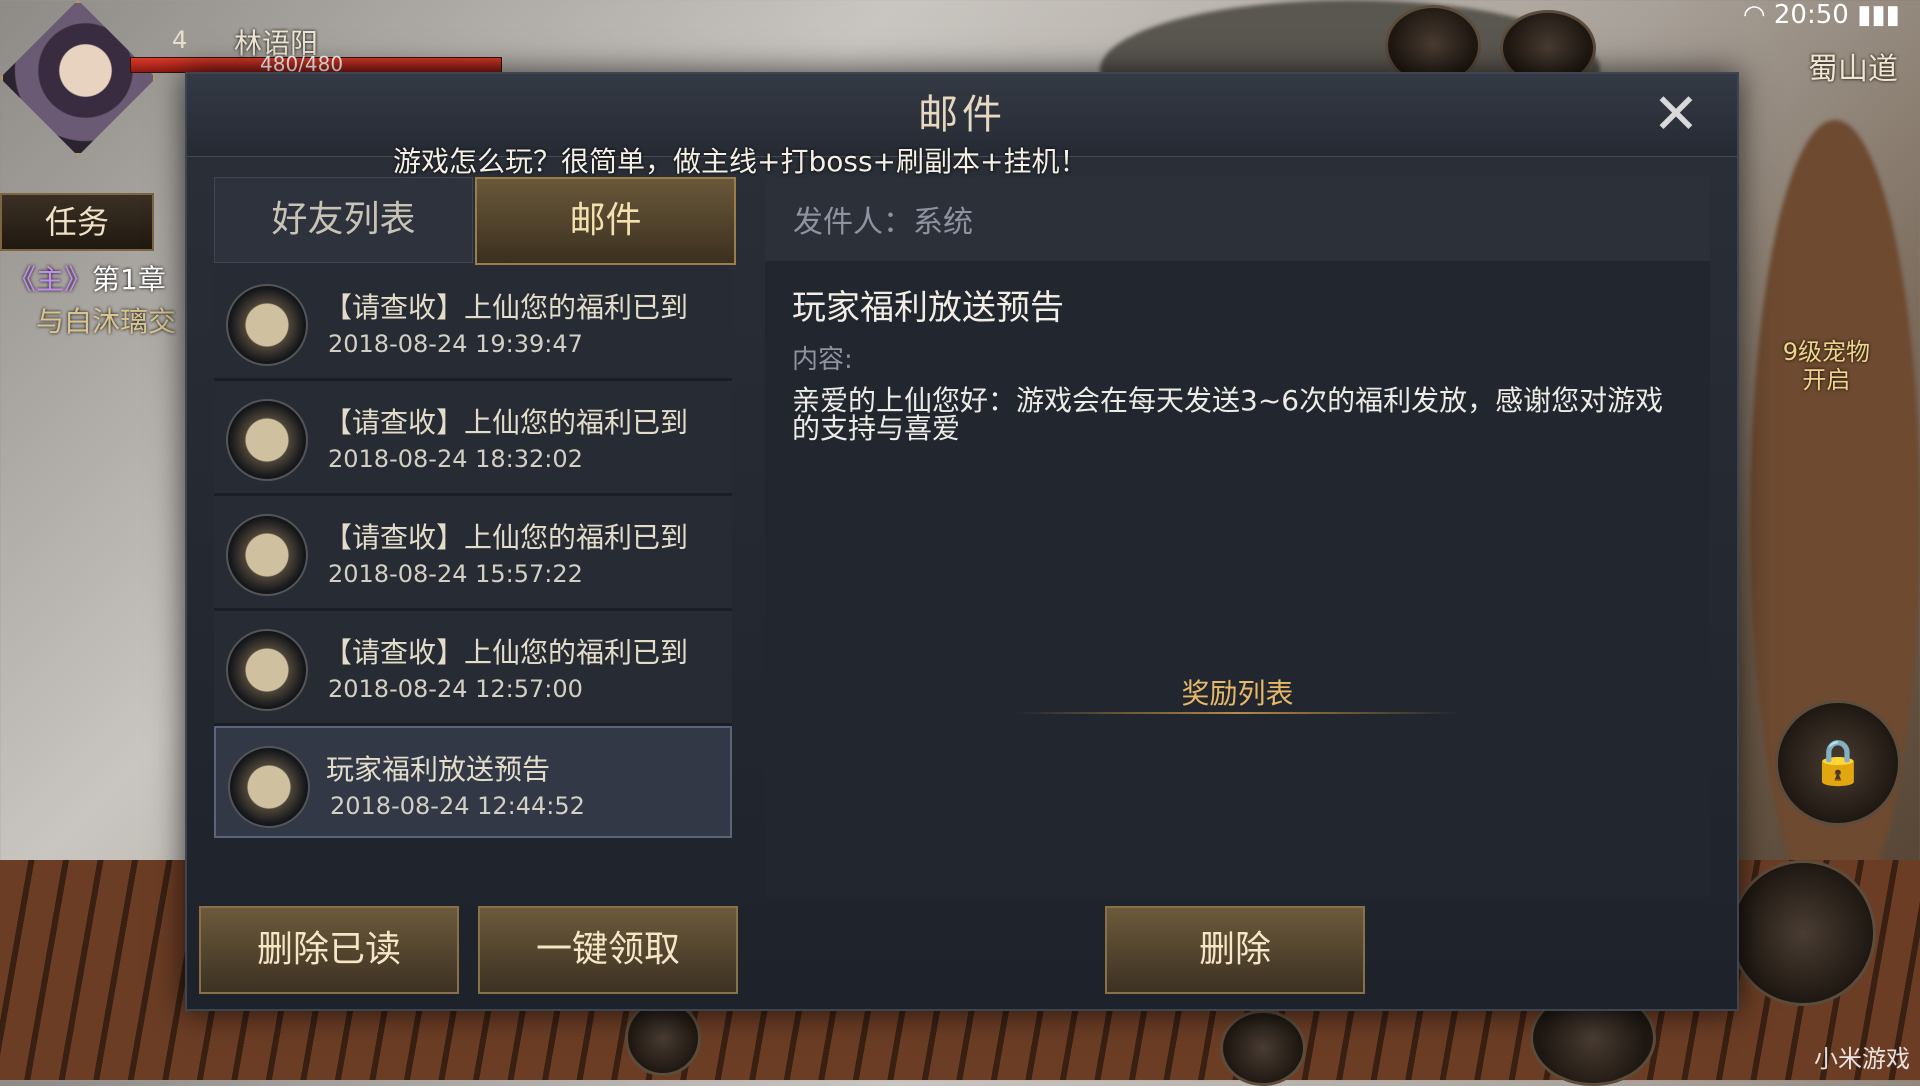  What do you see at coordinates (1838, 763) in the screenshot?
I see `lock-icon: 🔒` at bounding box center [1838, 763].